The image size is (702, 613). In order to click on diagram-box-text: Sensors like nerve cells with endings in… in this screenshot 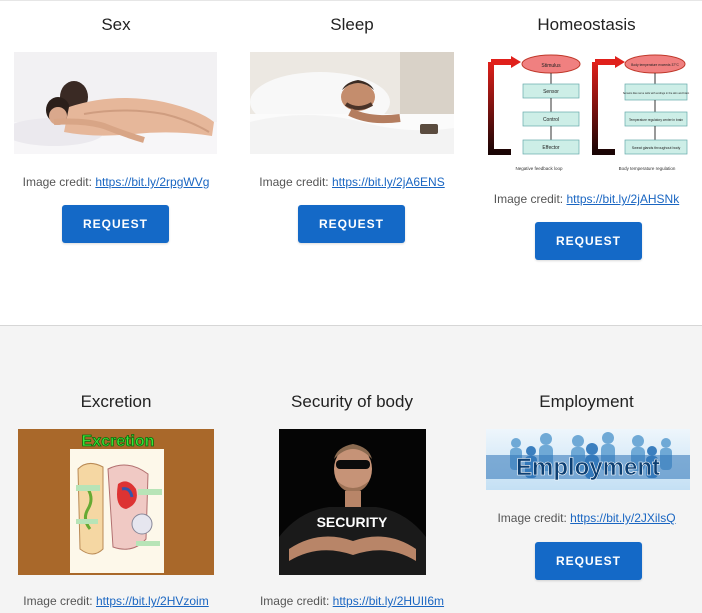, I will do `click(656, 93)`.